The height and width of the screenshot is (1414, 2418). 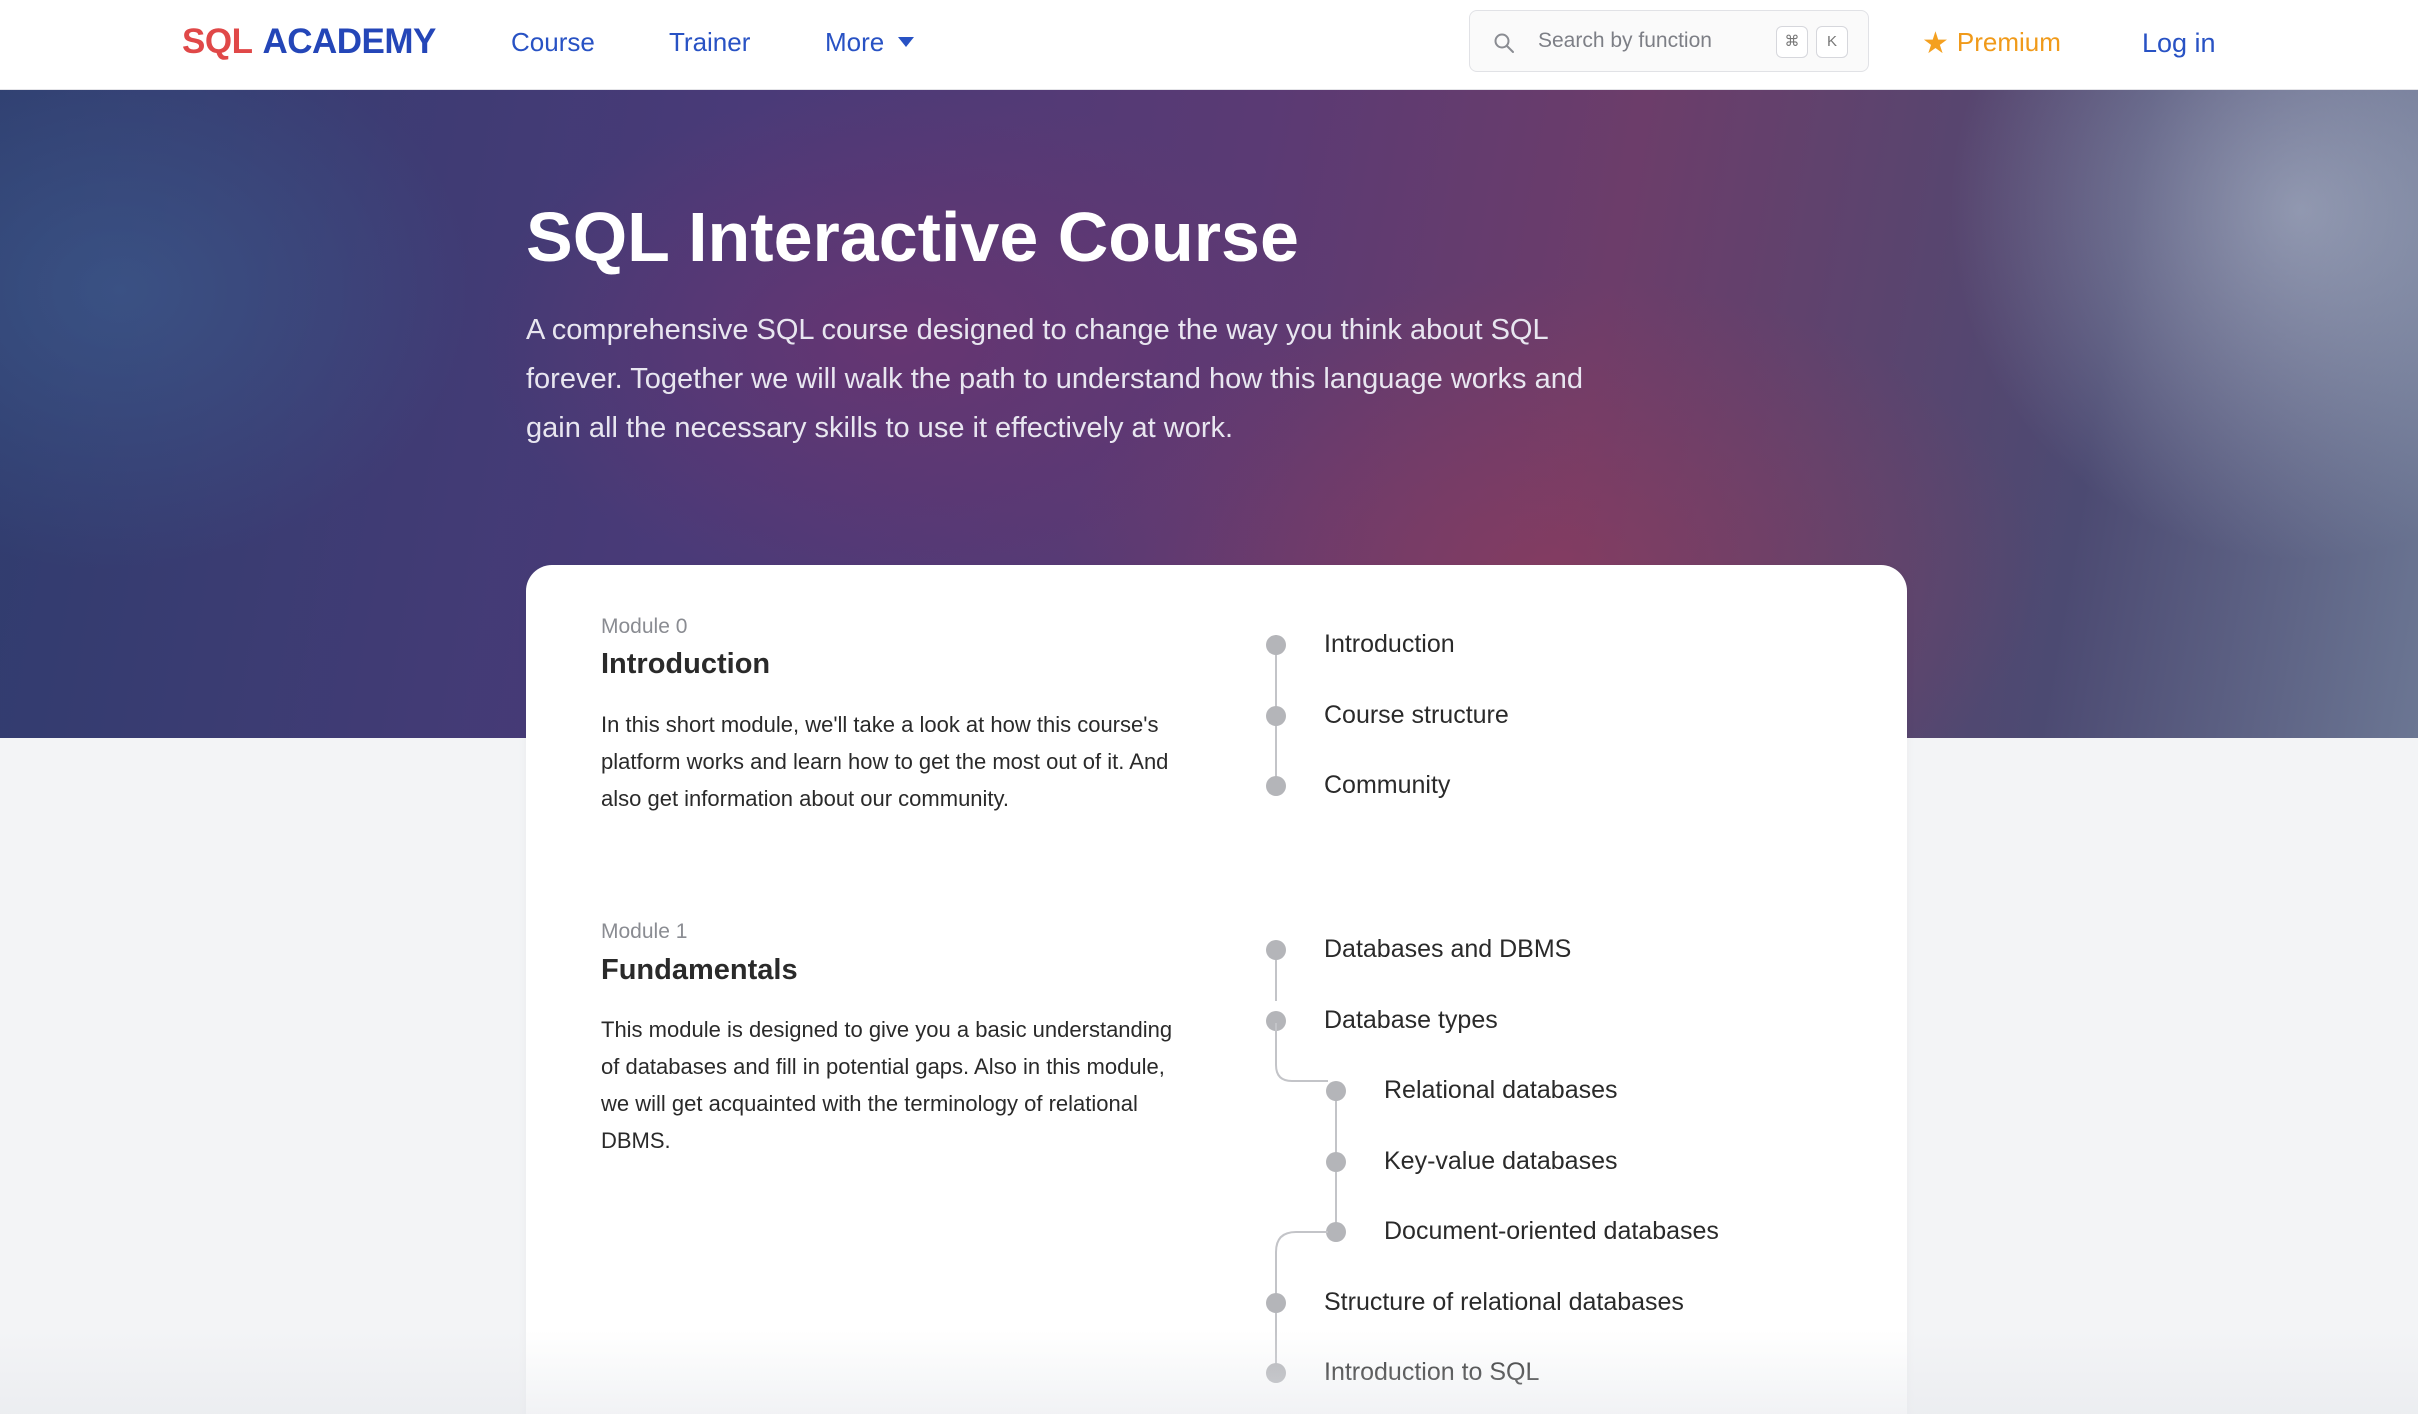 I want to click on nav-link-trainer: Trainer, so click(x=709, y=42).